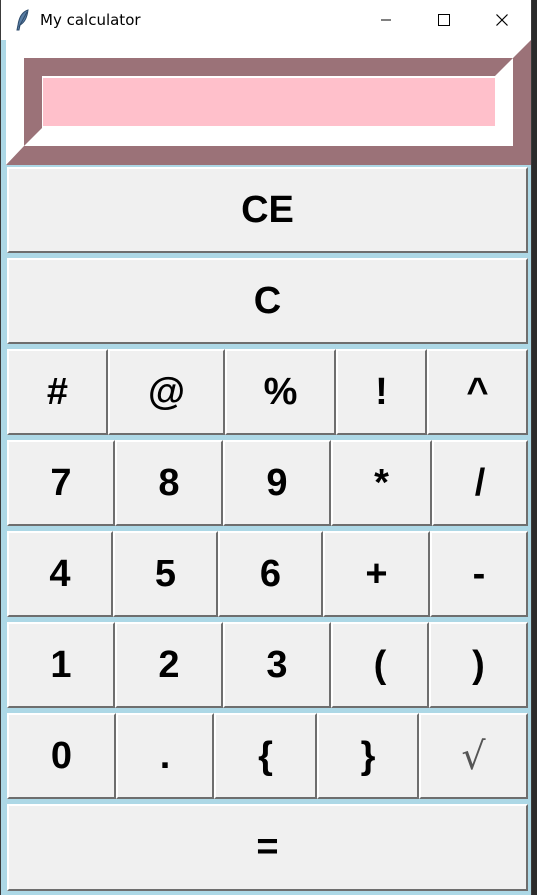 This screenshot has height=895, width=537. Describe the element at coordinates (368, 756) in the screenshot. I see `close-brace-button: }` at that location.